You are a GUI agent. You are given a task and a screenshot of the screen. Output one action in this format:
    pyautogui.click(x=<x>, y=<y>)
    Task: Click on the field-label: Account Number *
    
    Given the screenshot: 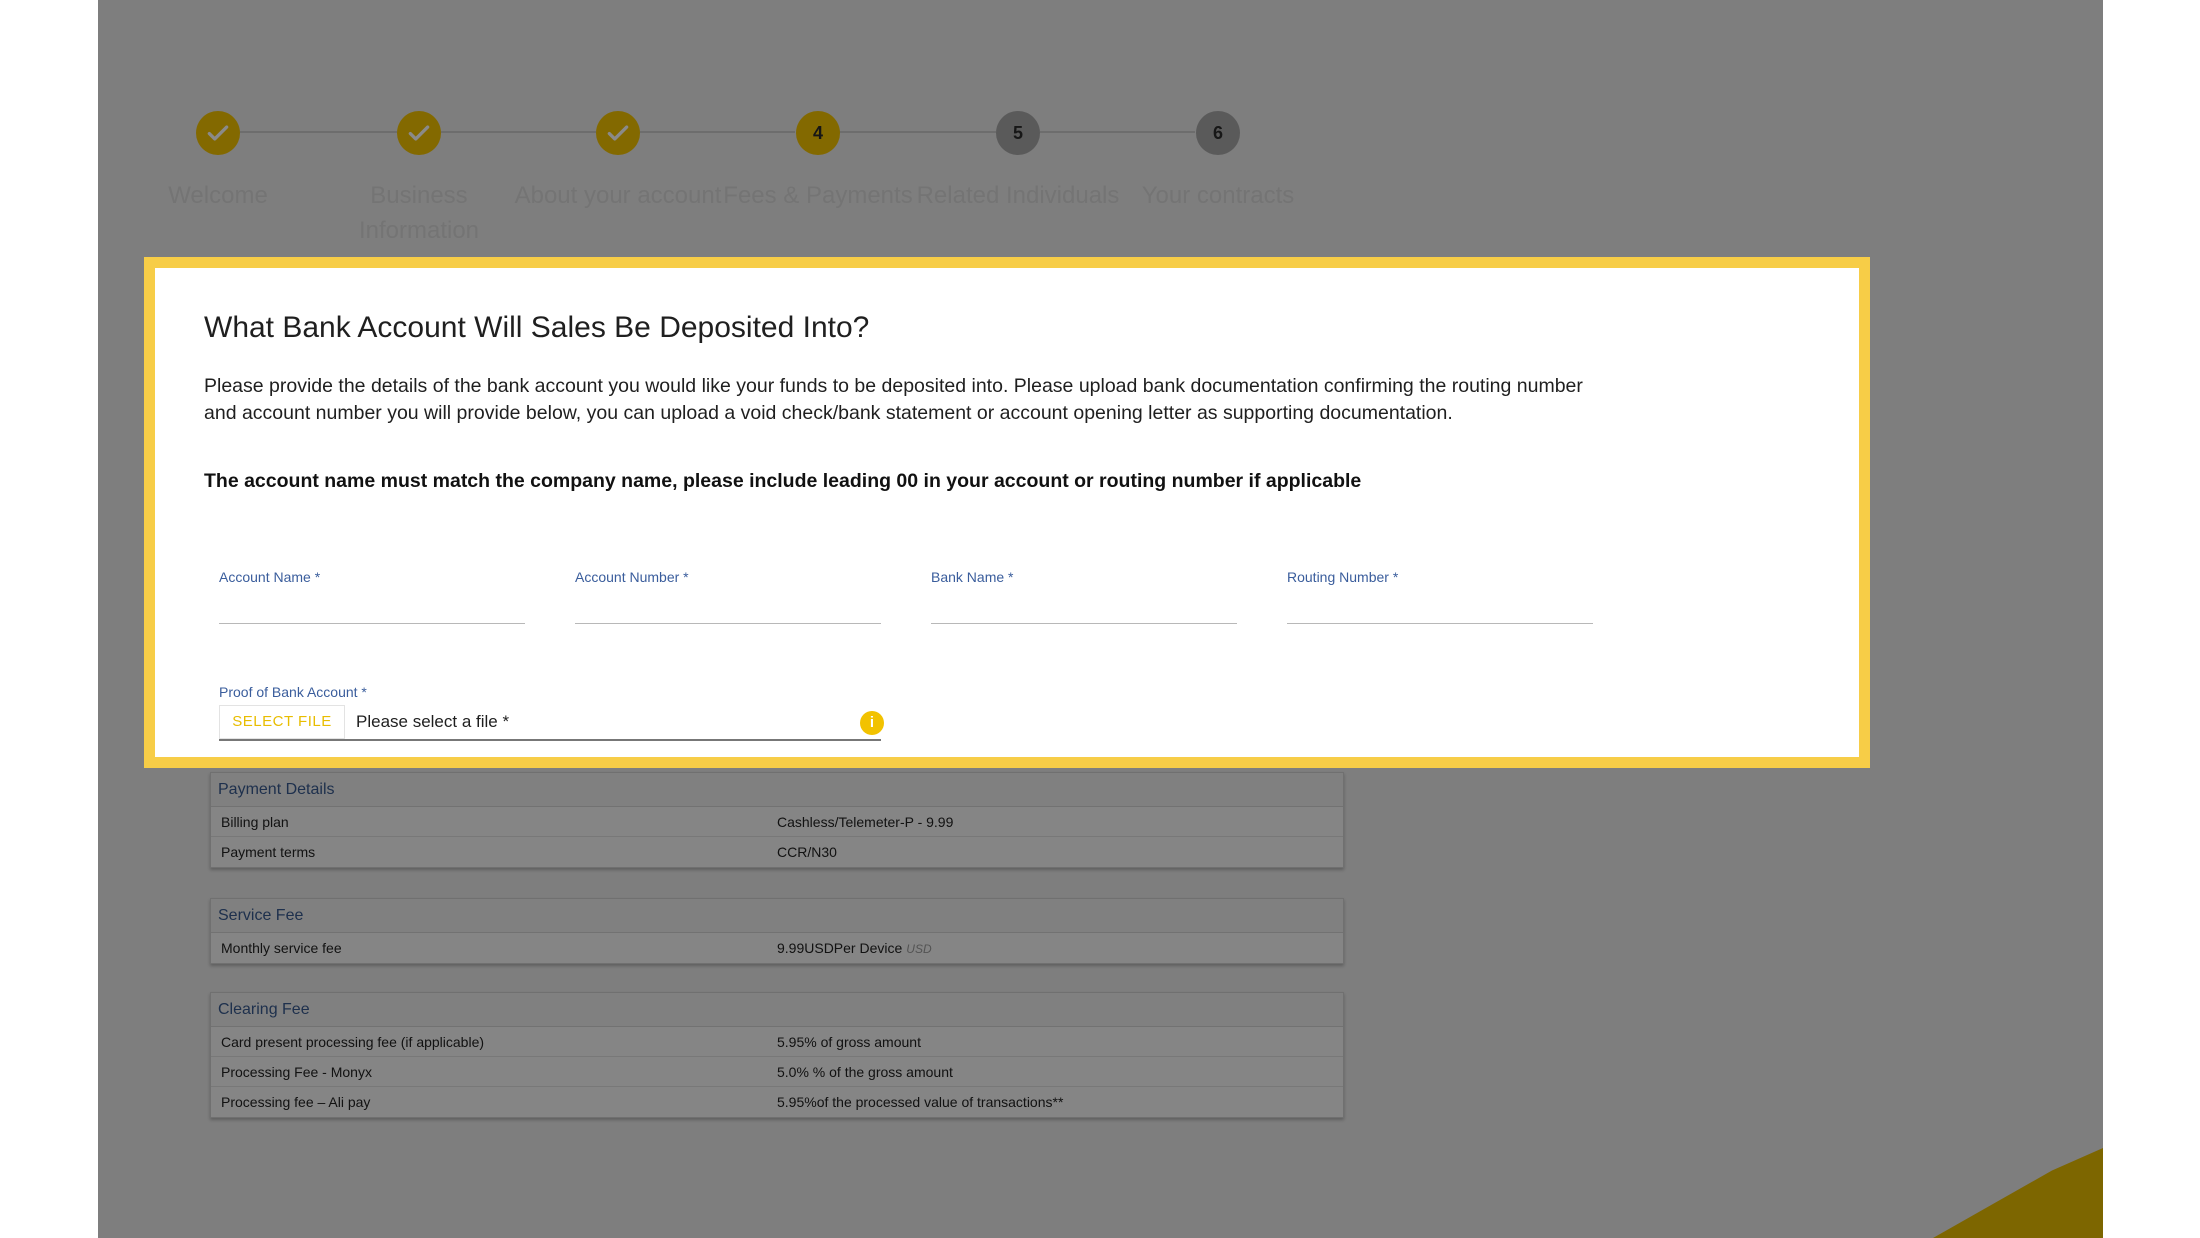 What is the action you would take?
    pyautogui.click(x=632, y=577)
    